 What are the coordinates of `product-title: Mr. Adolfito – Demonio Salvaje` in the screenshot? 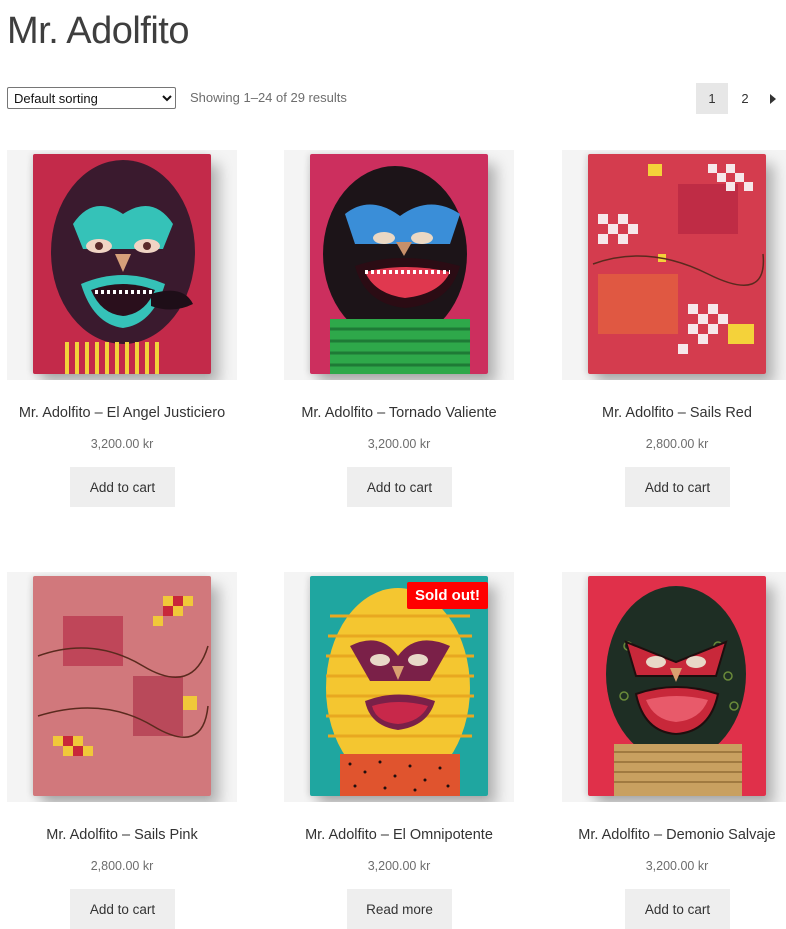 It's located at (664, 835).